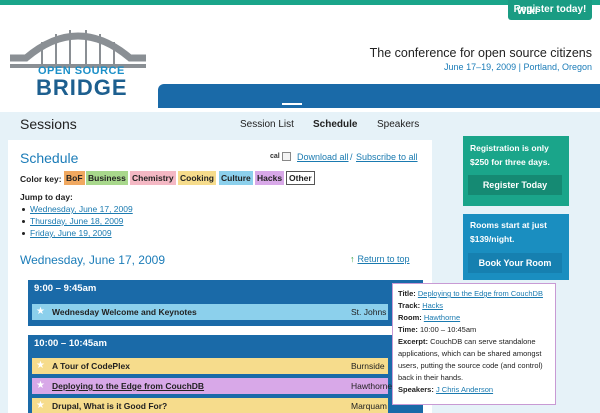 The image size is (600, 413). I want to click on jump-day-link: Thursday, June 18, 2009, so click(76, 221).